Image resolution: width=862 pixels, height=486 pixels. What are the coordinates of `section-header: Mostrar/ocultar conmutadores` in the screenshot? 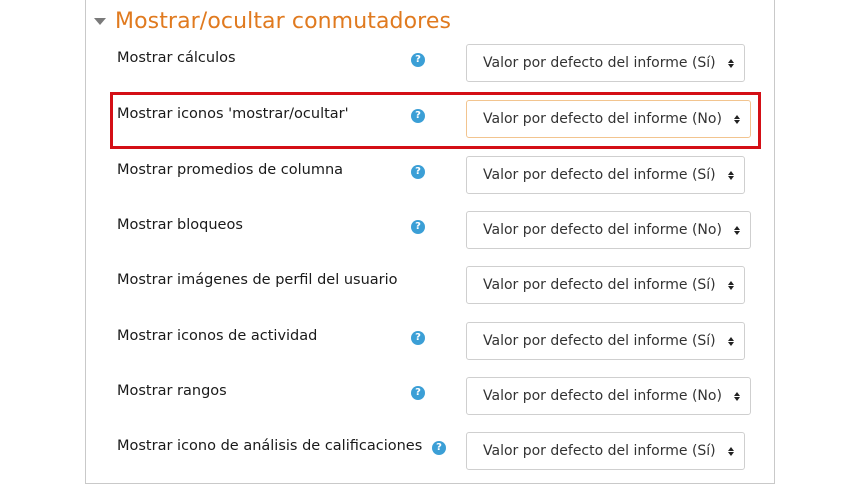 It's located at (272, 21).